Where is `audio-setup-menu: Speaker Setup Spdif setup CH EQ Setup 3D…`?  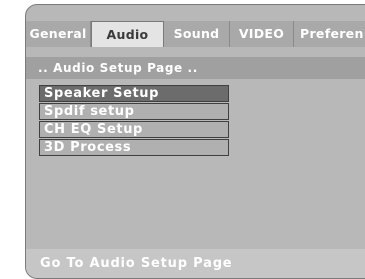
audio-setup-menu: Speaker Setup Spdif setup CH EQ Setup 3D… is located at coordinates (134, 121).